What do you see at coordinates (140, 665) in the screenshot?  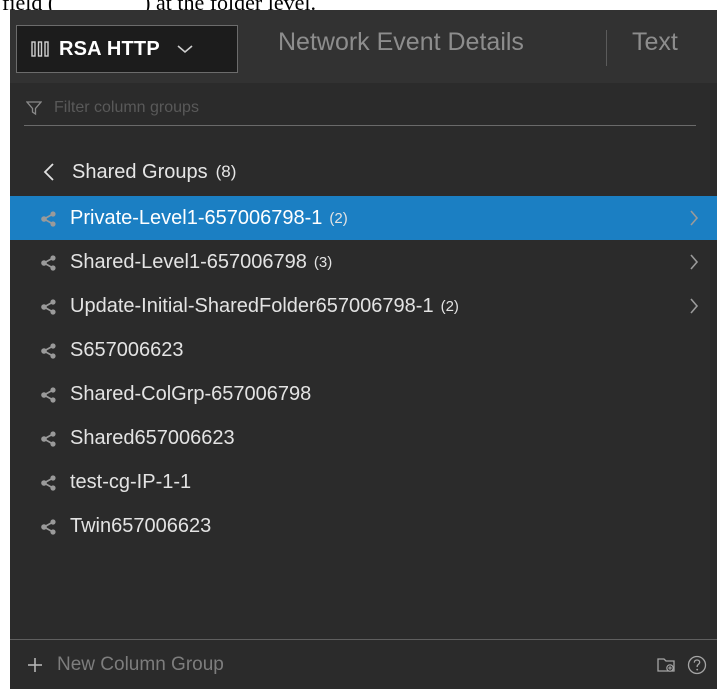 I see `new-column-group-button: New Column Group` at bounding box center [140, 665].